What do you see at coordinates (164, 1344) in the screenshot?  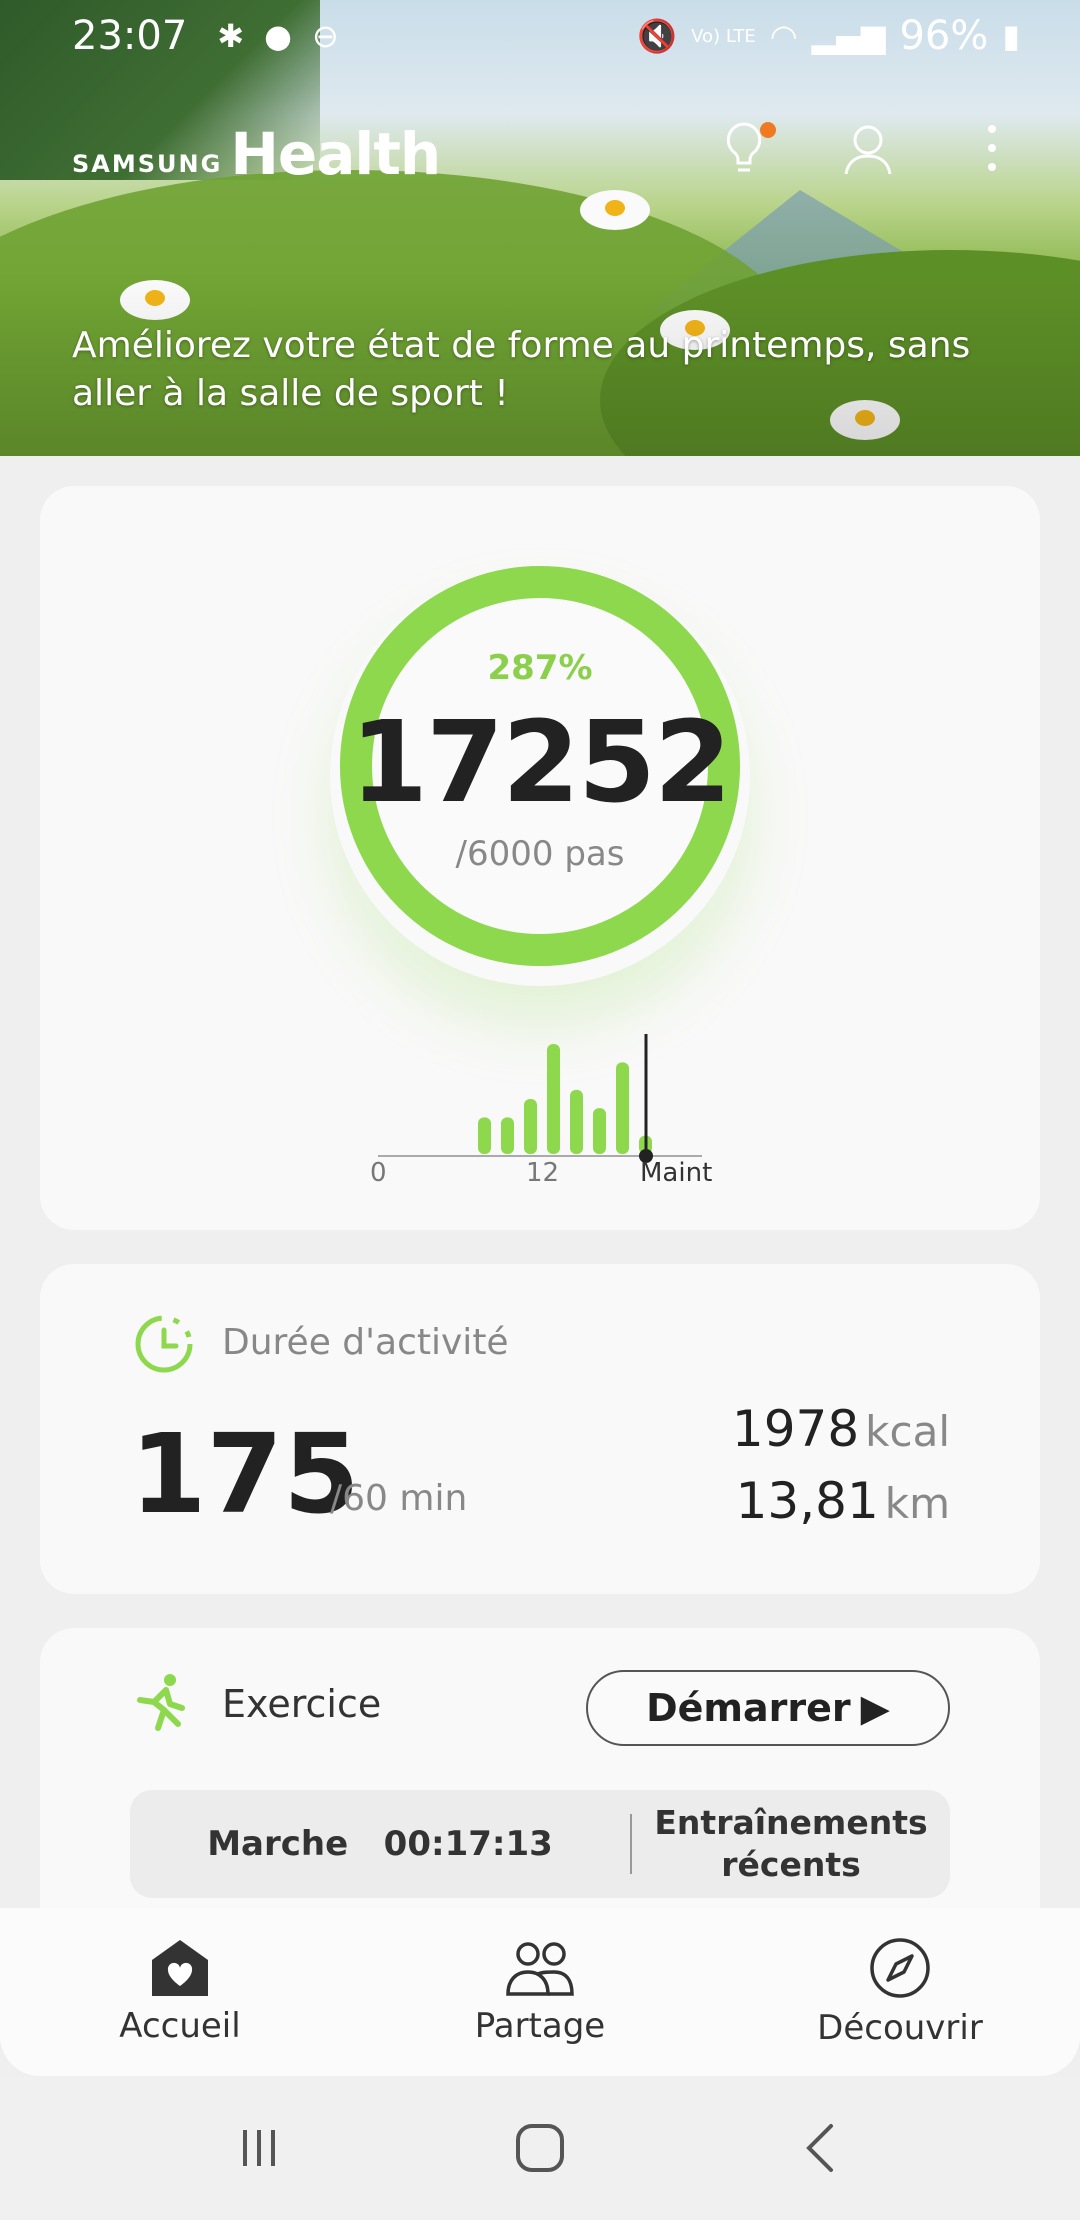 I see `activity-timer-icon` at bounding box center [164, 1344].